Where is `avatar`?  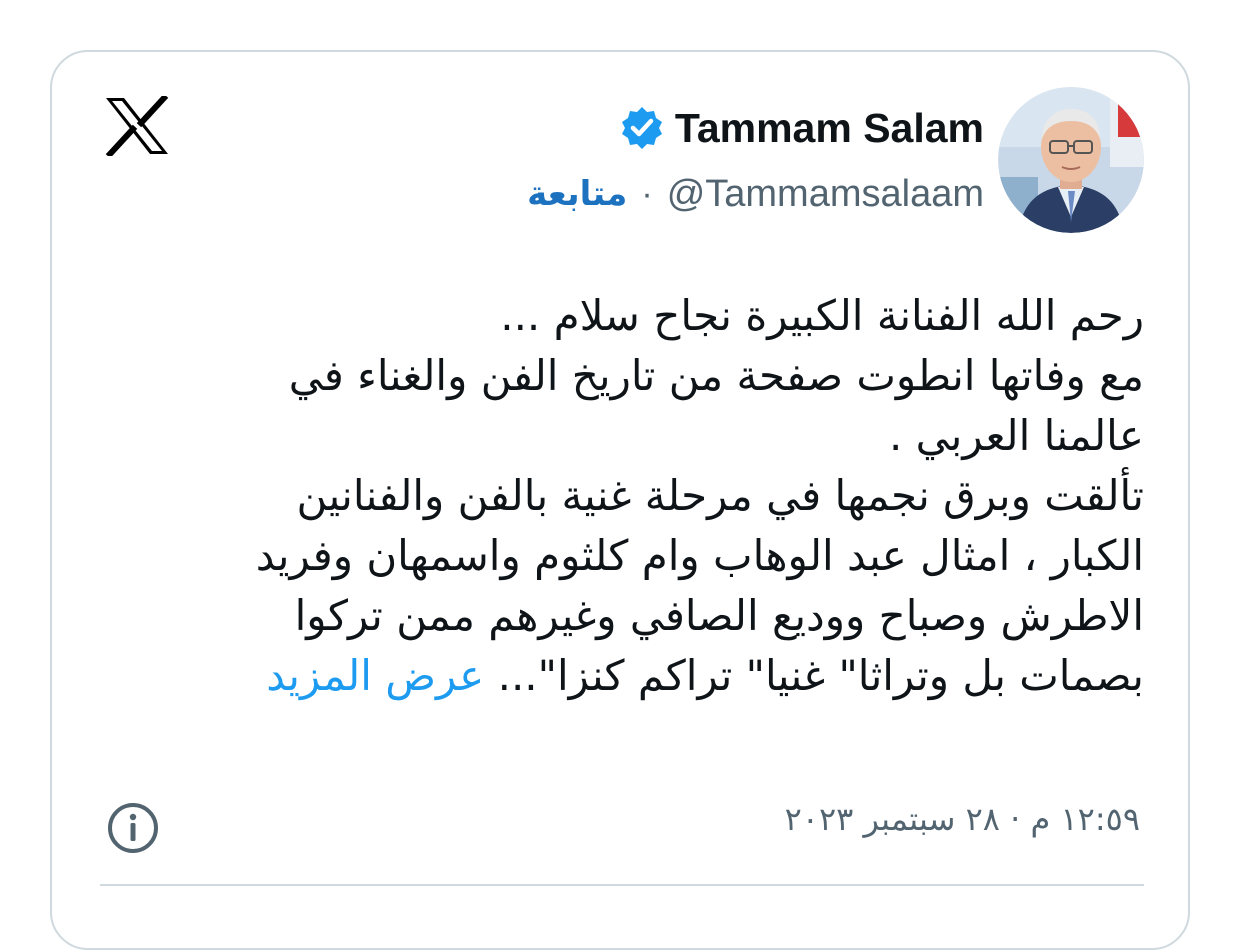 avatar is located at coordinates (1071, 160).